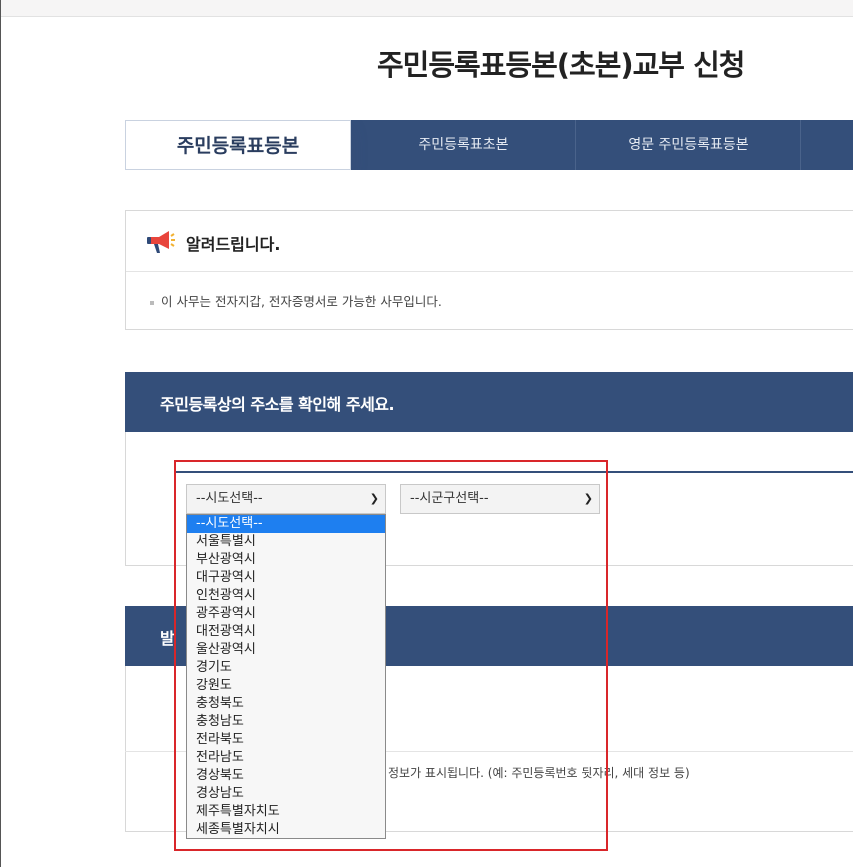 The height and width of the screenshot is (867, 853). Describe the element at coordinates (233, 244) in the screenshot. I see `notice-title: 알려드립니다.` at that location.